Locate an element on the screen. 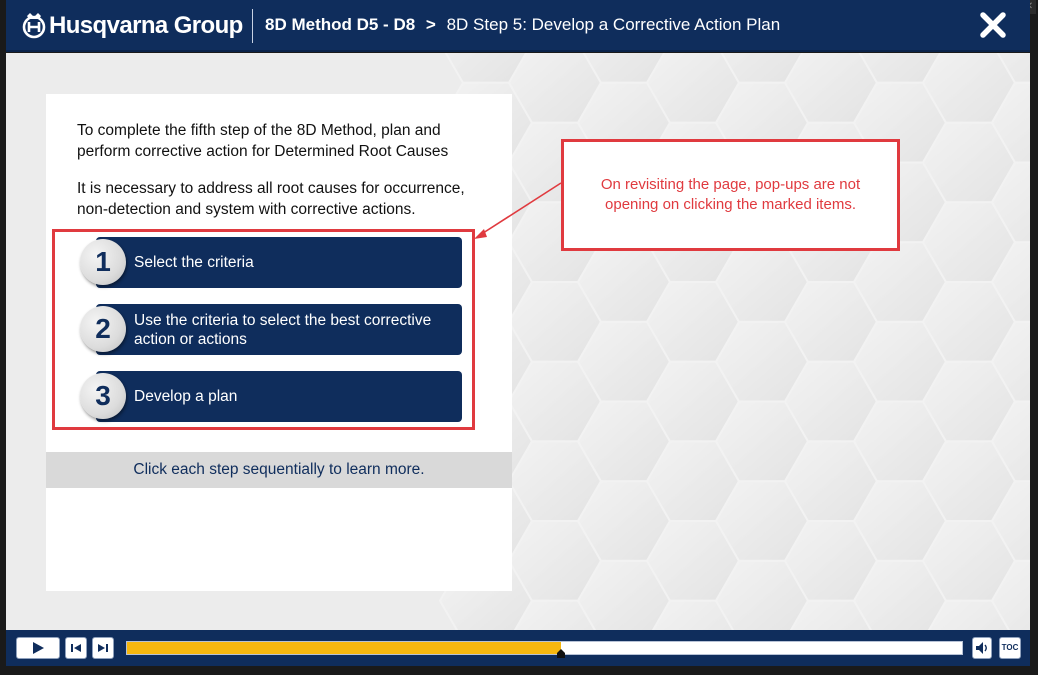  play-button is located at coordinates (38, 648).